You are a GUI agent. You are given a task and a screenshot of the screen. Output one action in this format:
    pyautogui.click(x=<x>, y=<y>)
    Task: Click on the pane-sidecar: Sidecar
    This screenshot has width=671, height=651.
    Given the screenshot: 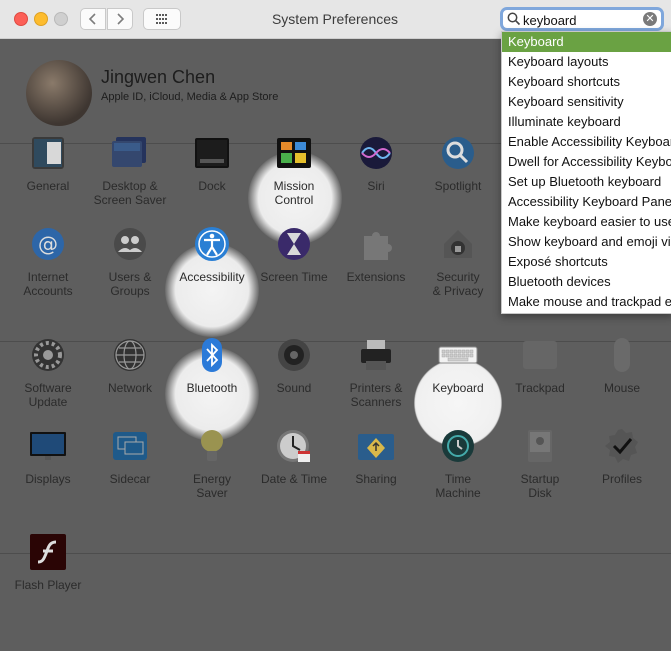 What is the action you would take?
    pyautogui.click(x=130, y=456)
    